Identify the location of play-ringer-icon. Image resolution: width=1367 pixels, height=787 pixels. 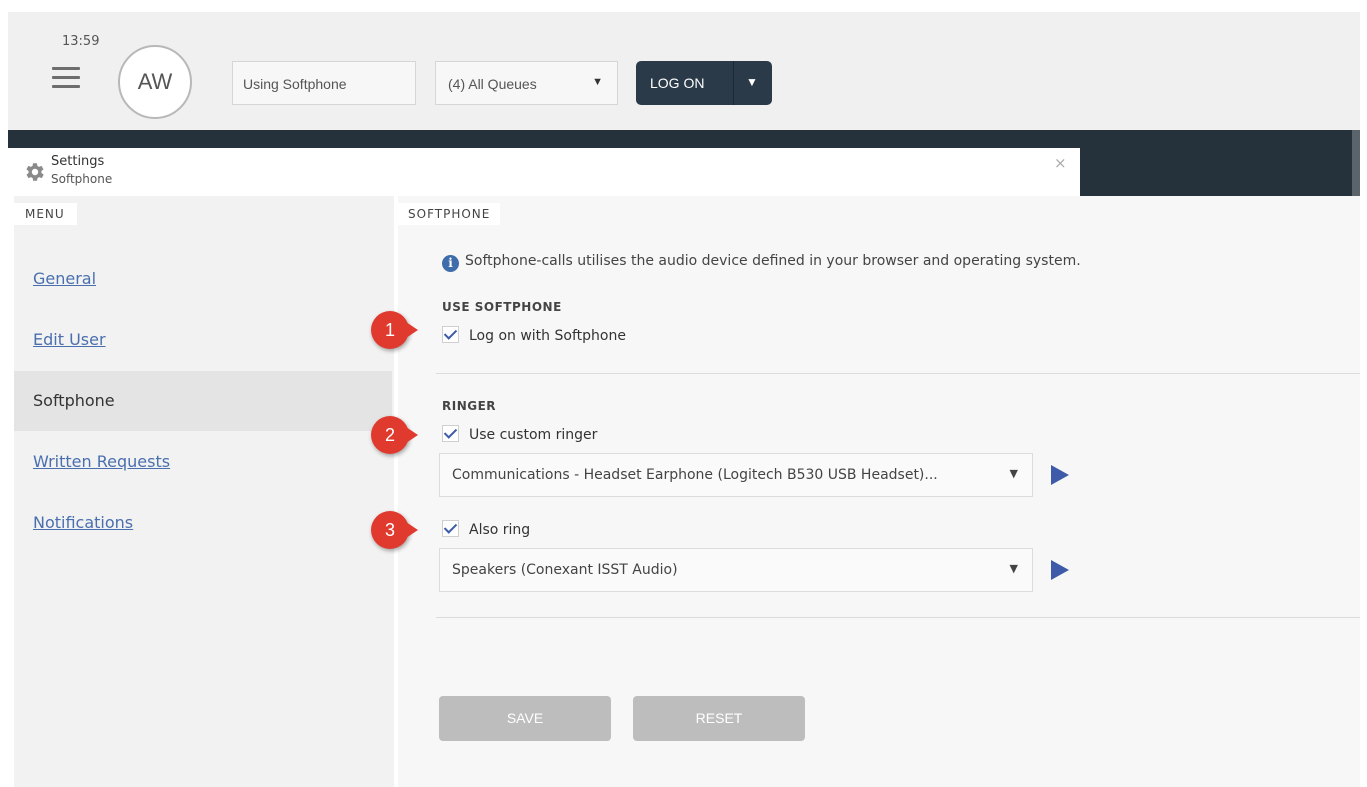
(1060, 475).